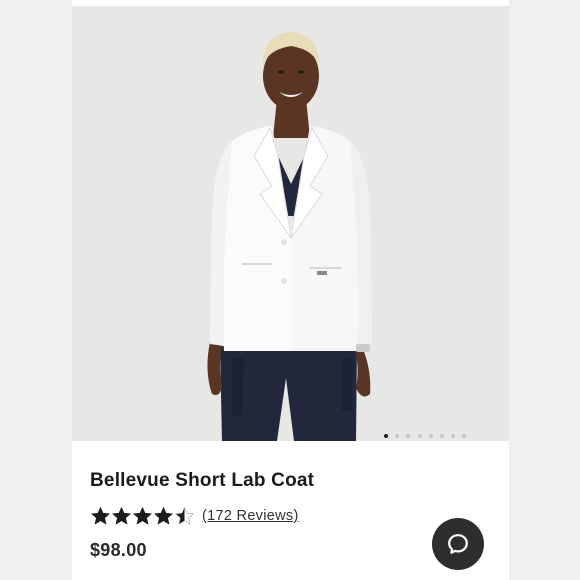 Image resolution: width=580 pixels, height=580 pixels. What do you see at coordinates (202, 480) in the screenshot?
I see `product-title: Bellevue Short Lab Coat` at bounding box center [202, 480].